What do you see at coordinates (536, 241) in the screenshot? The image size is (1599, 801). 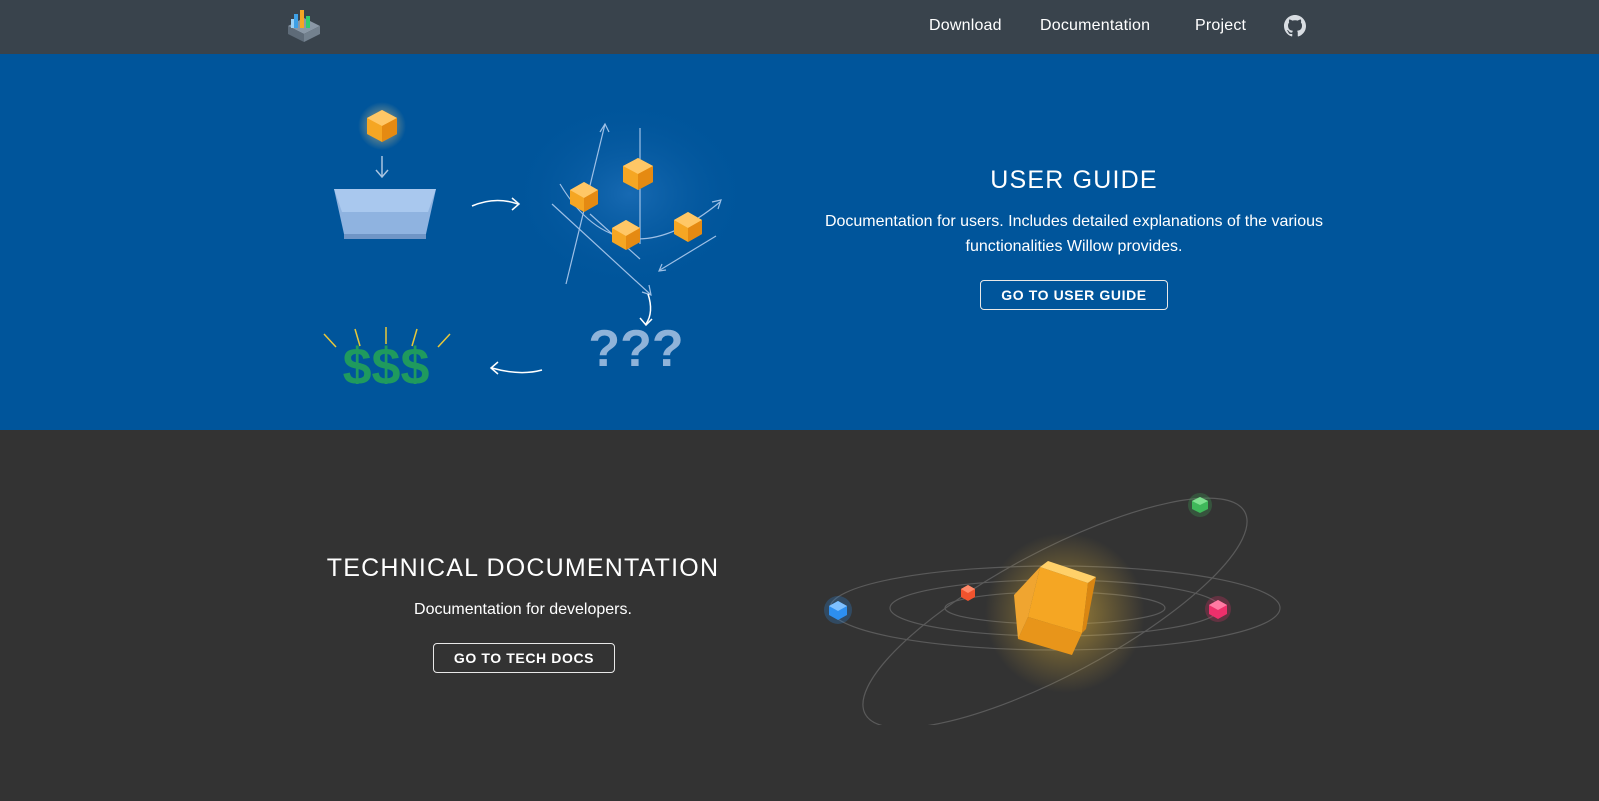 I see `workflow-illustration: ??? $$$` at bounding box center [536, 241].